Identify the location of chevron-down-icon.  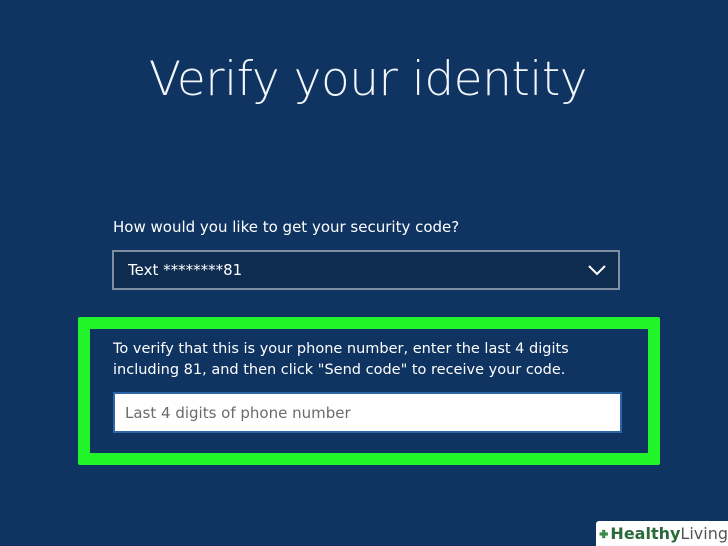
(597, 270).